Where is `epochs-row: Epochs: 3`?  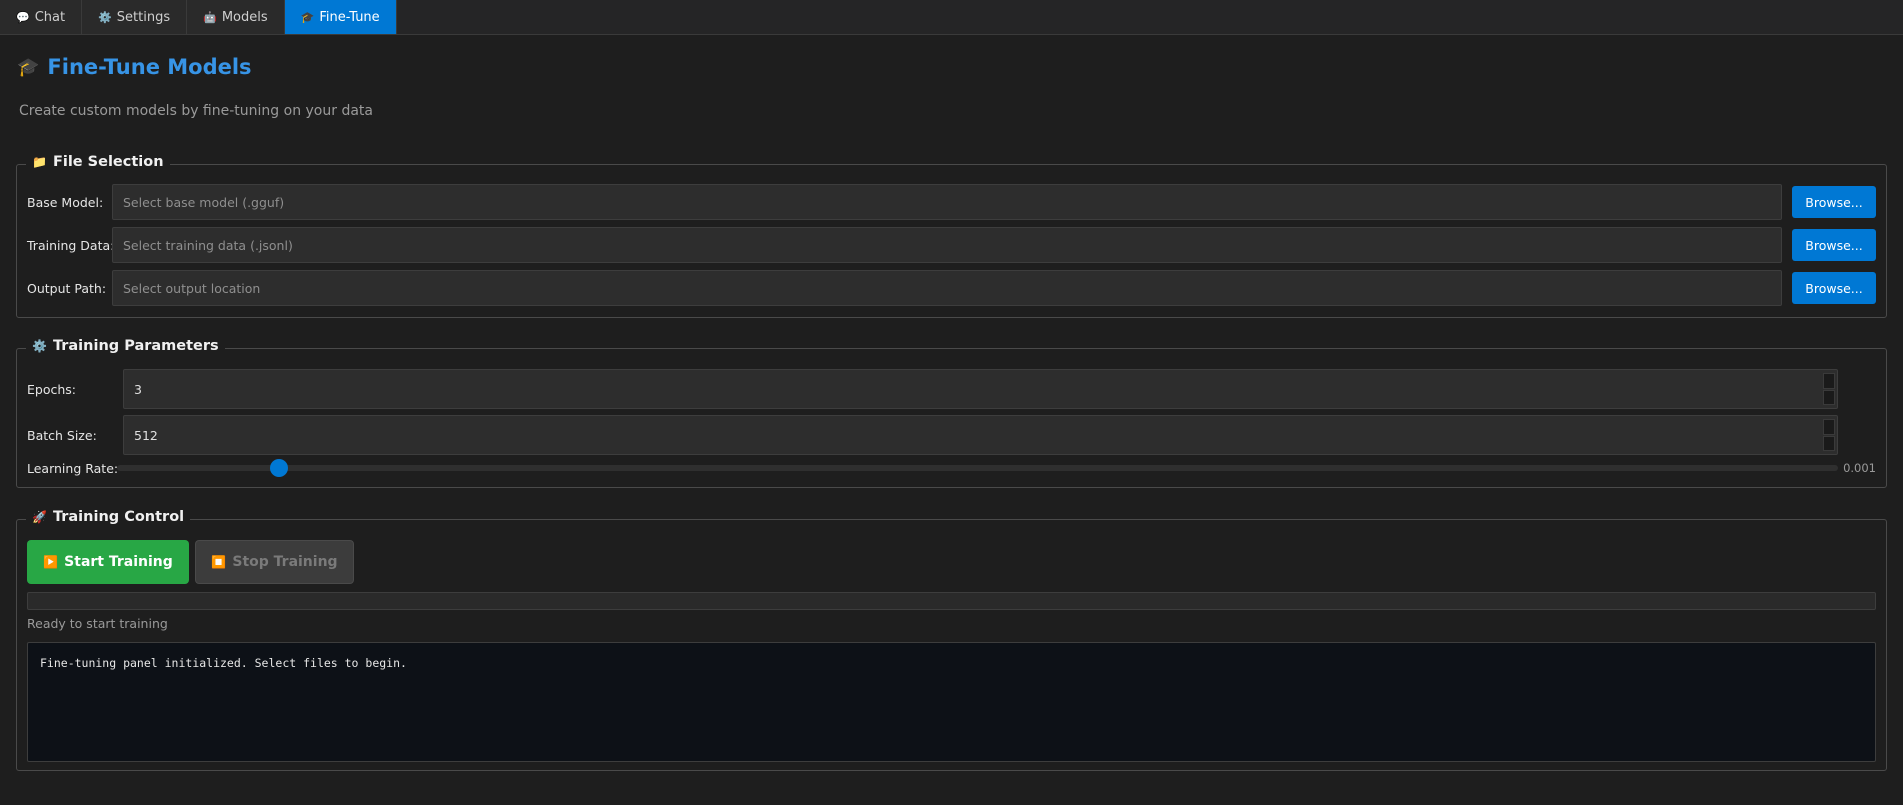
epochs-row: Epochs: 3 is located at coordinates (951, 389).